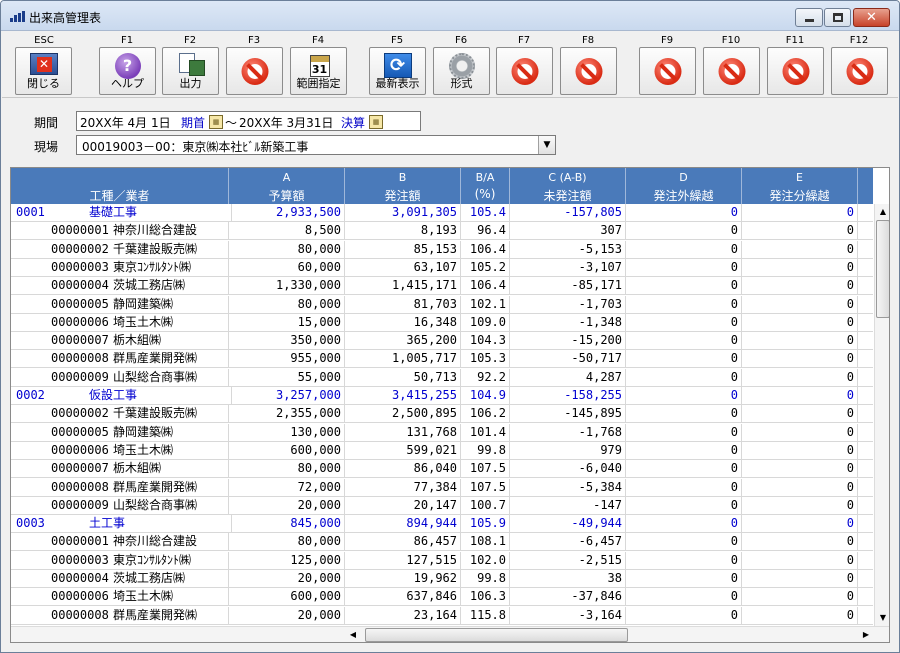 Image resolution: width=900 pixels, height=653 pixels. I want to click on cell-name: 東京ｺﾝｻﾙﾀﾝﾄ㈱, so click(169, 267).